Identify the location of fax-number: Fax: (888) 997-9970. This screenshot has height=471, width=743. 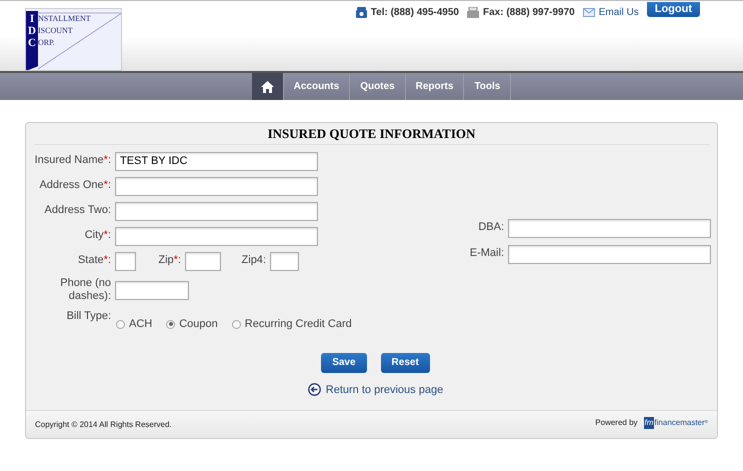
(528, 13).